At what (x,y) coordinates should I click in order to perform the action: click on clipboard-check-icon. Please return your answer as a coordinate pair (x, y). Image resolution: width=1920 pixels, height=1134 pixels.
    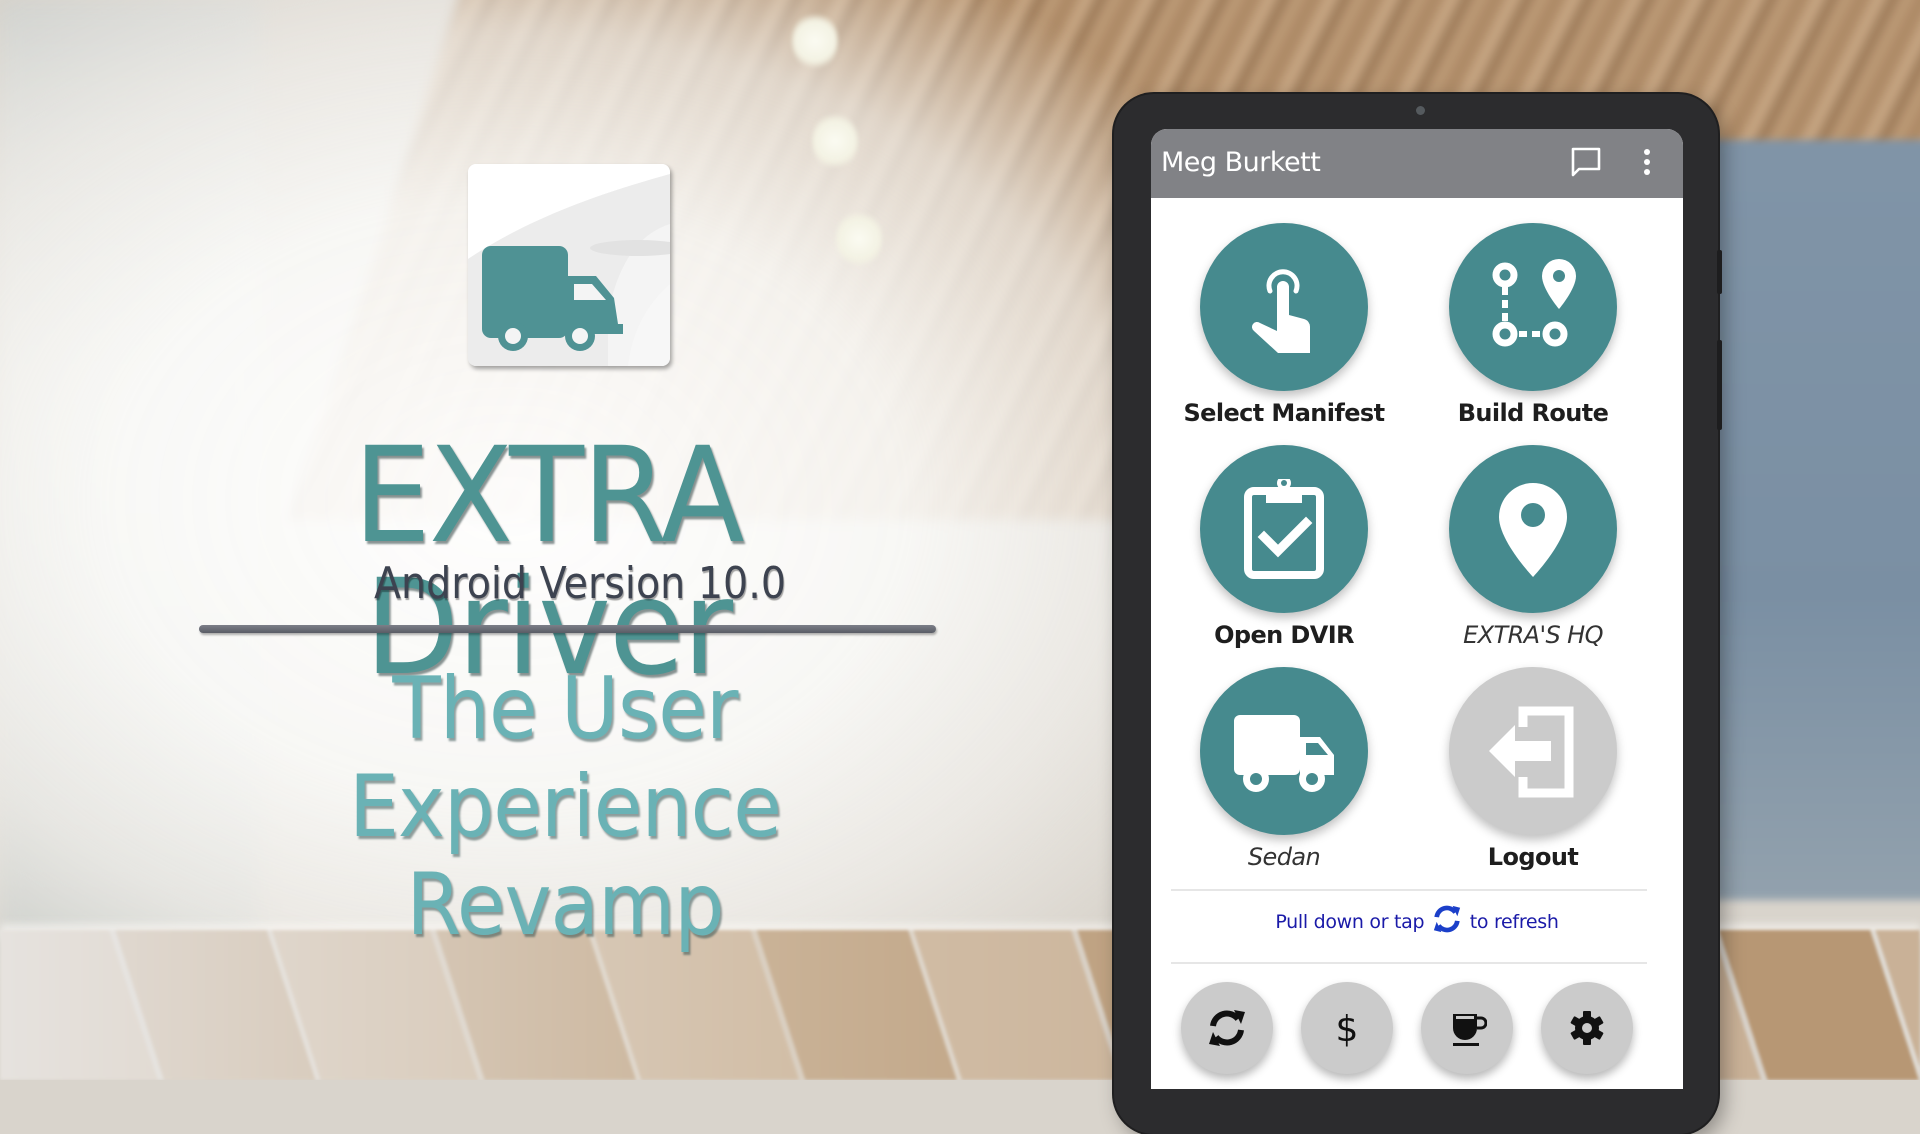
    Looking at the image, I should click on (1284, 529).